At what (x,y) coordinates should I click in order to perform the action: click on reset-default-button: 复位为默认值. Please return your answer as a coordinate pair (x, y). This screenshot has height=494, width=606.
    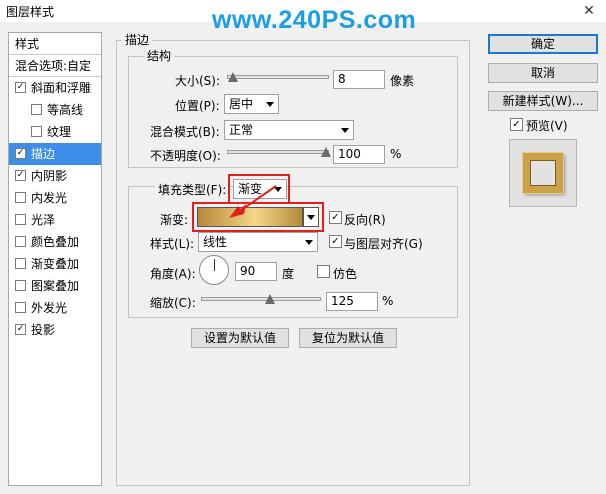
    Looking at the image, I should click on (348, 338).